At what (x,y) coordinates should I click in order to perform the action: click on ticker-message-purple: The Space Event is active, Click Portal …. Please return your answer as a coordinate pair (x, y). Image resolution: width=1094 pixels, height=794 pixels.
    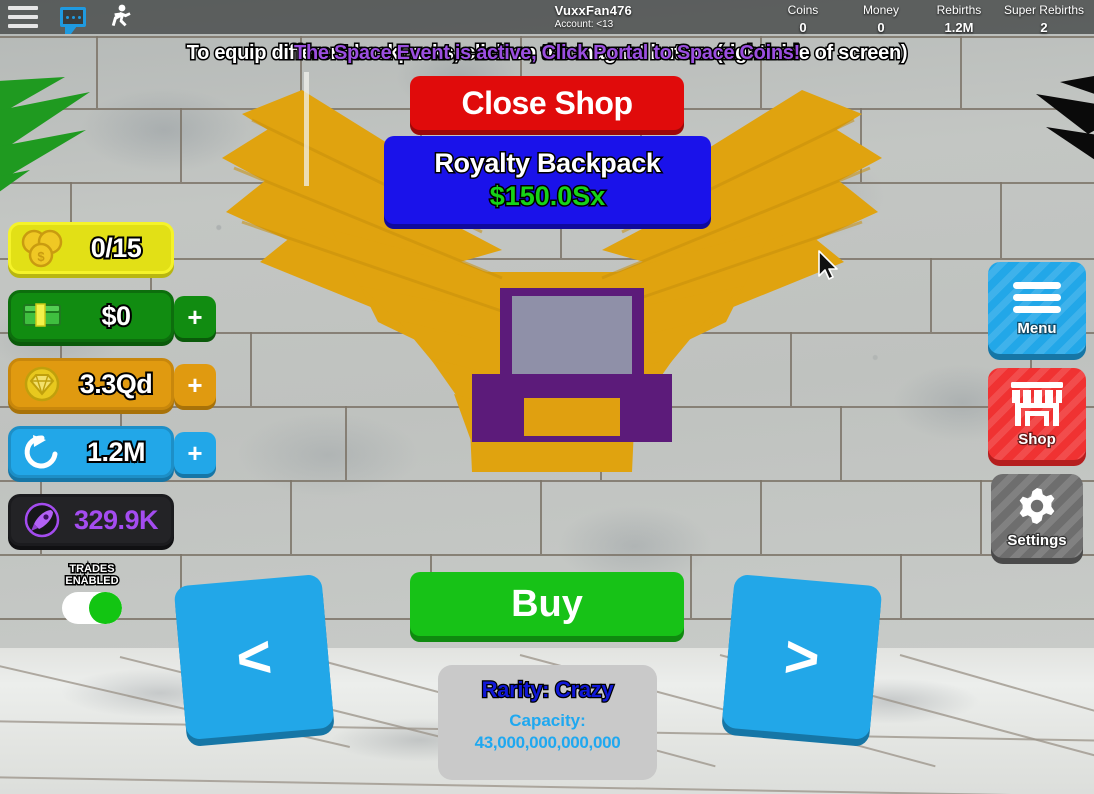
    Looking at the image, I should click on (547, 53).